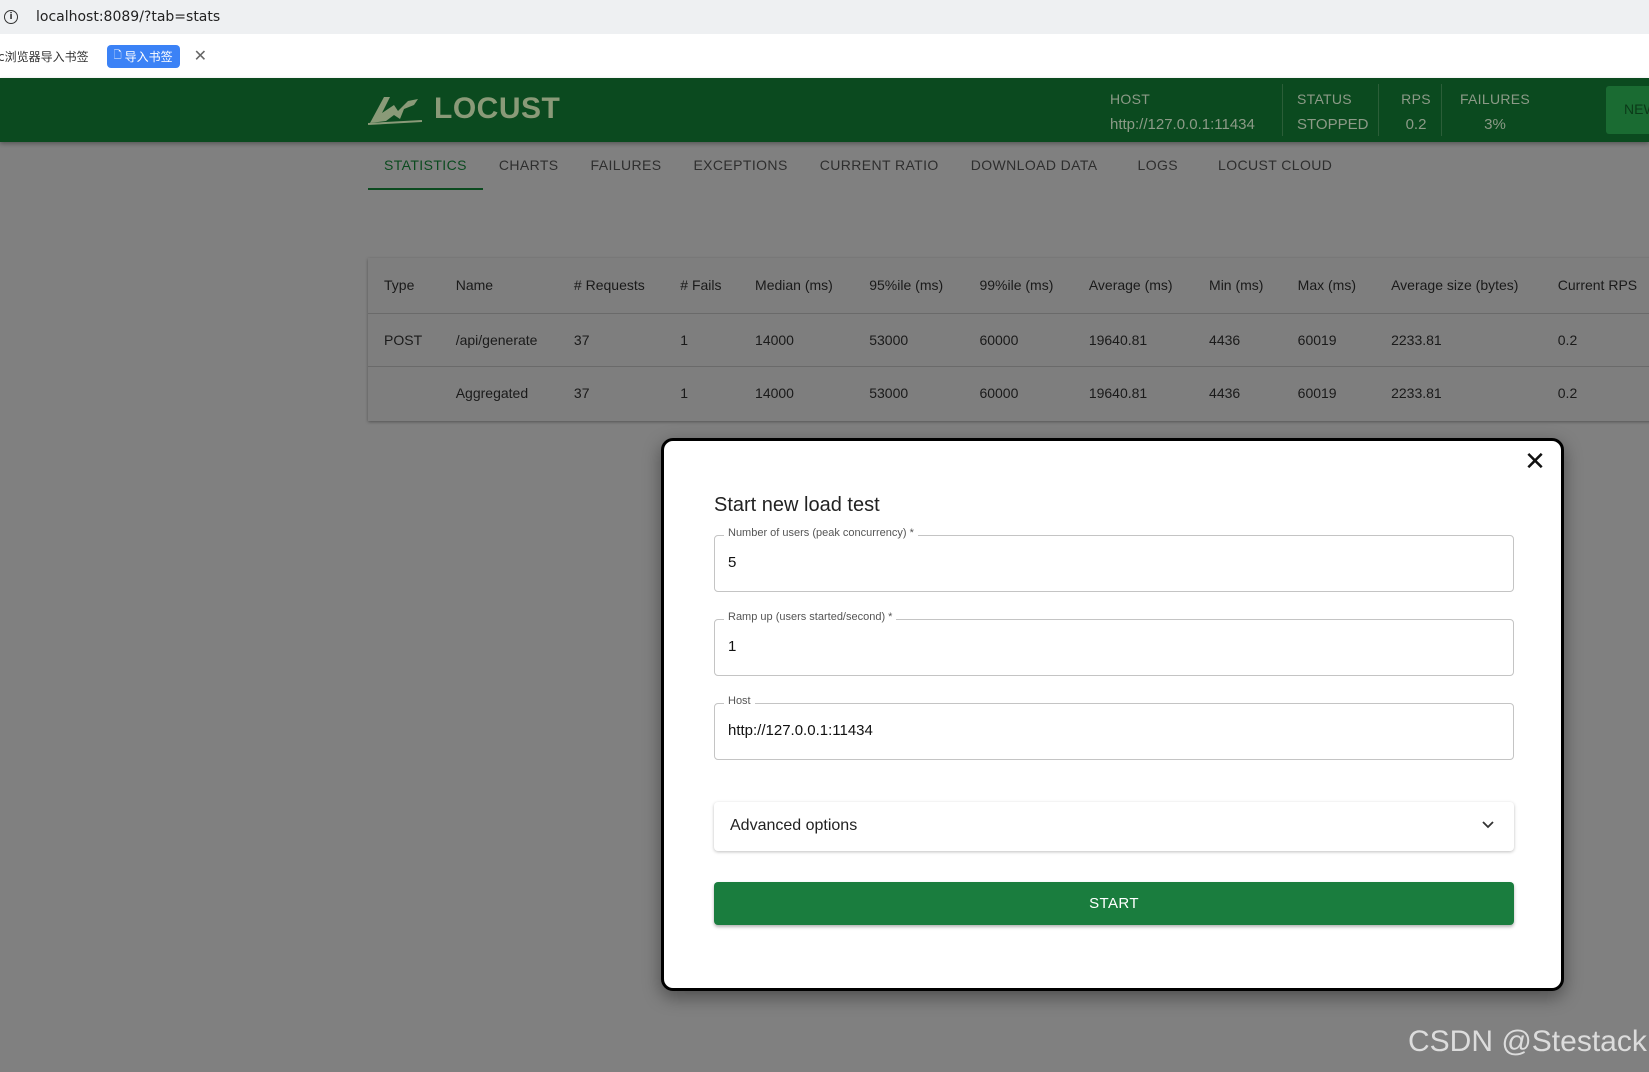  I want to click on column-header: Name, so click(499, 285).